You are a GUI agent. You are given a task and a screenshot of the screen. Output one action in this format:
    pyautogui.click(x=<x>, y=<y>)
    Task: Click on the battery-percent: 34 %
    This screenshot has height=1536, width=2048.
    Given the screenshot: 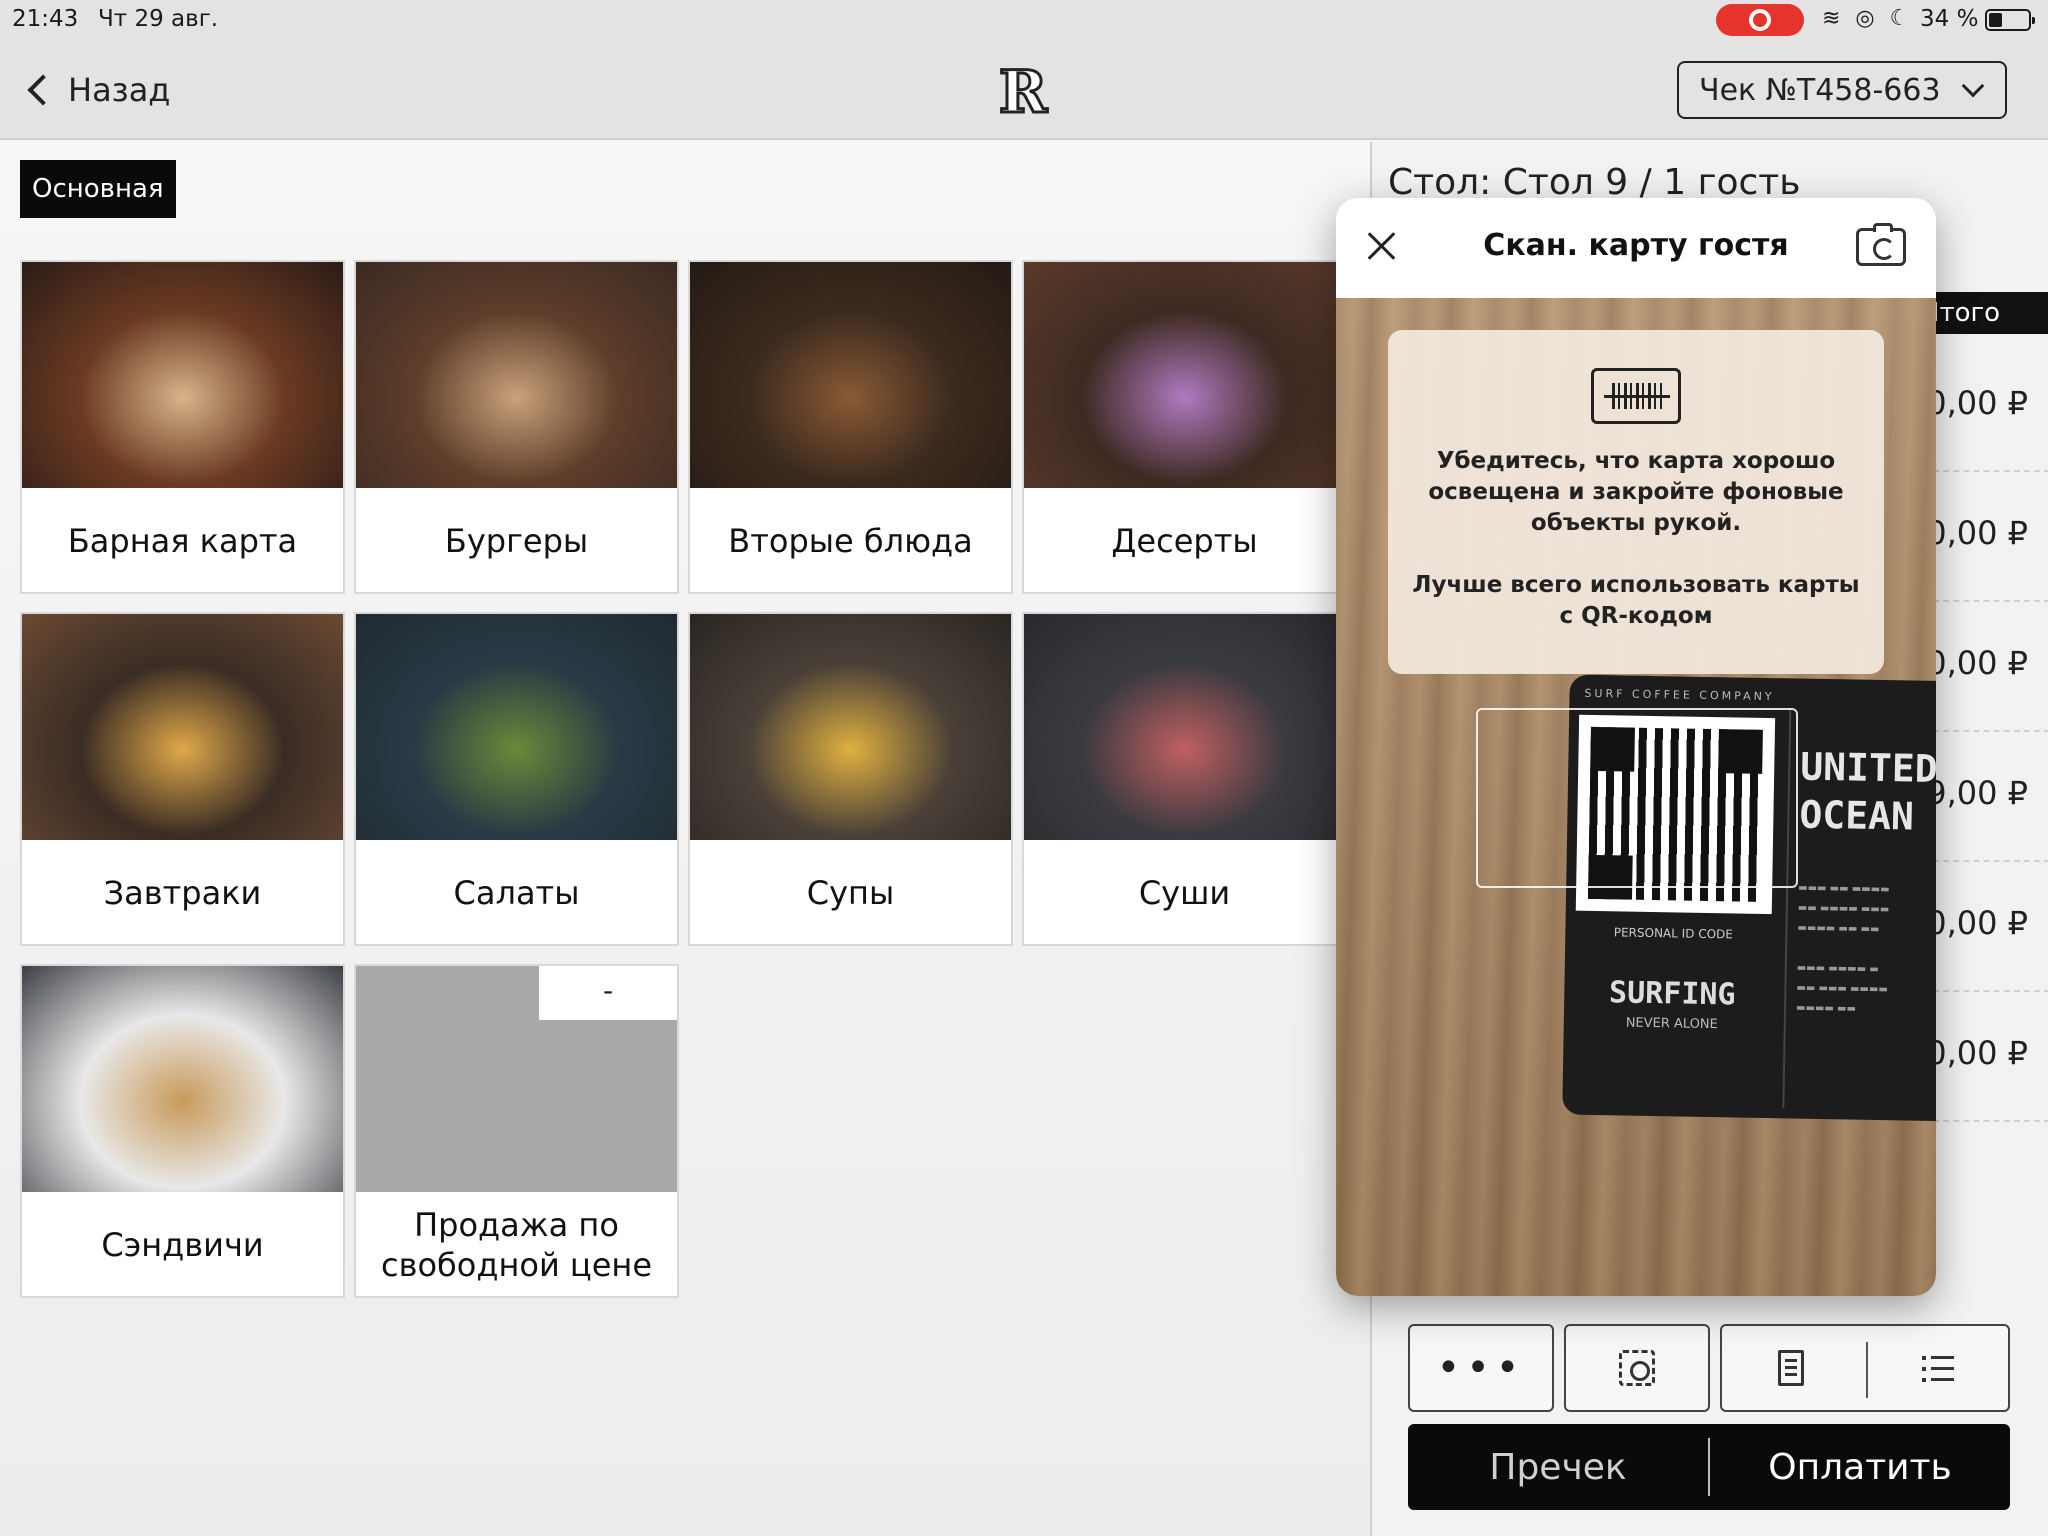 What is the action you would take?
    pyautogui.click(x=1949, y=19)
    